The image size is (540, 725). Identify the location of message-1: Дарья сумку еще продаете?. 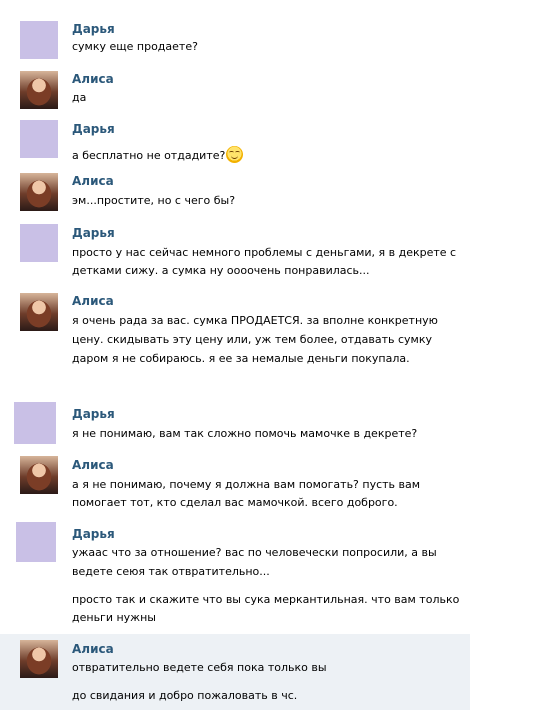
(235, 35).